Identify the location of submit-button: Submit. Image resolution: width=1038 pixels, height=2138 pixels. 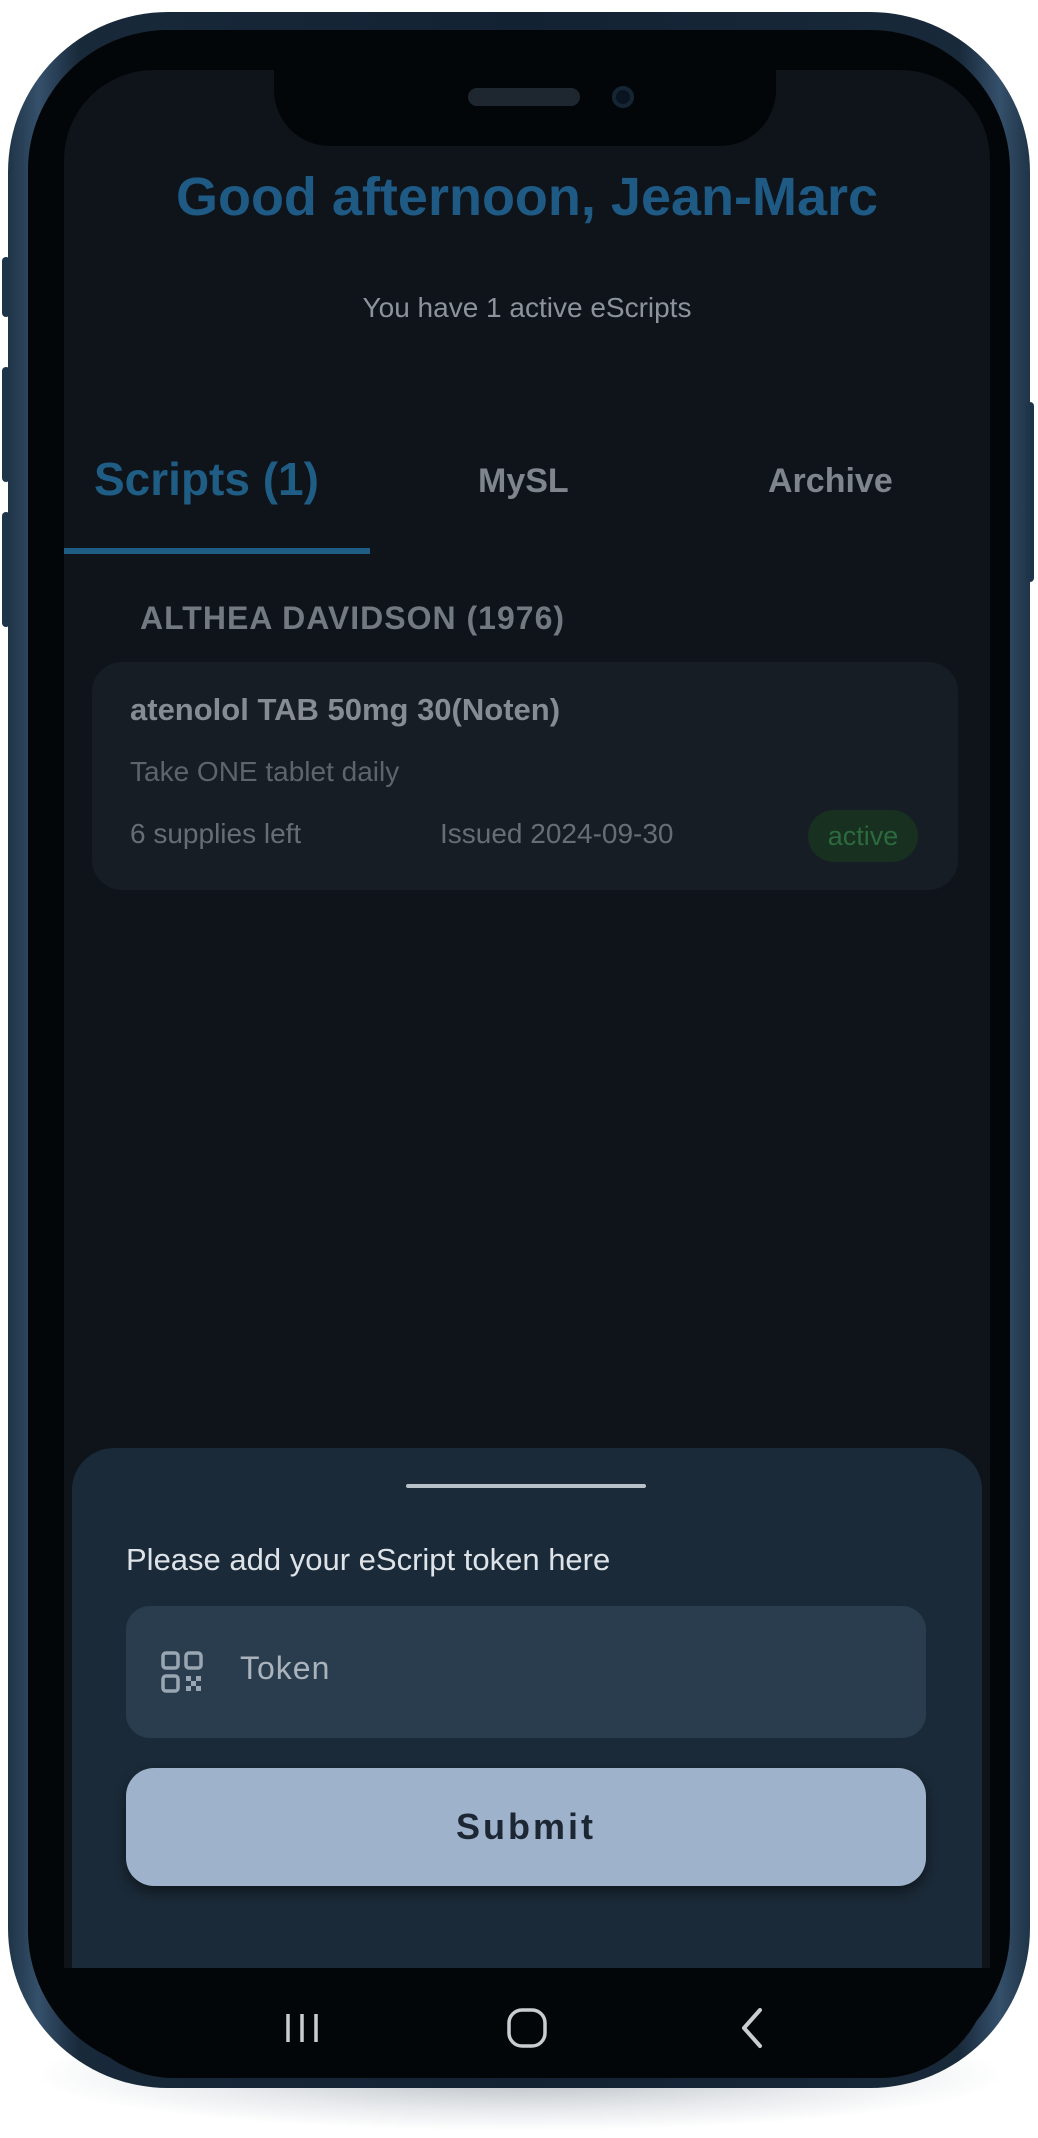
(526, 1827).